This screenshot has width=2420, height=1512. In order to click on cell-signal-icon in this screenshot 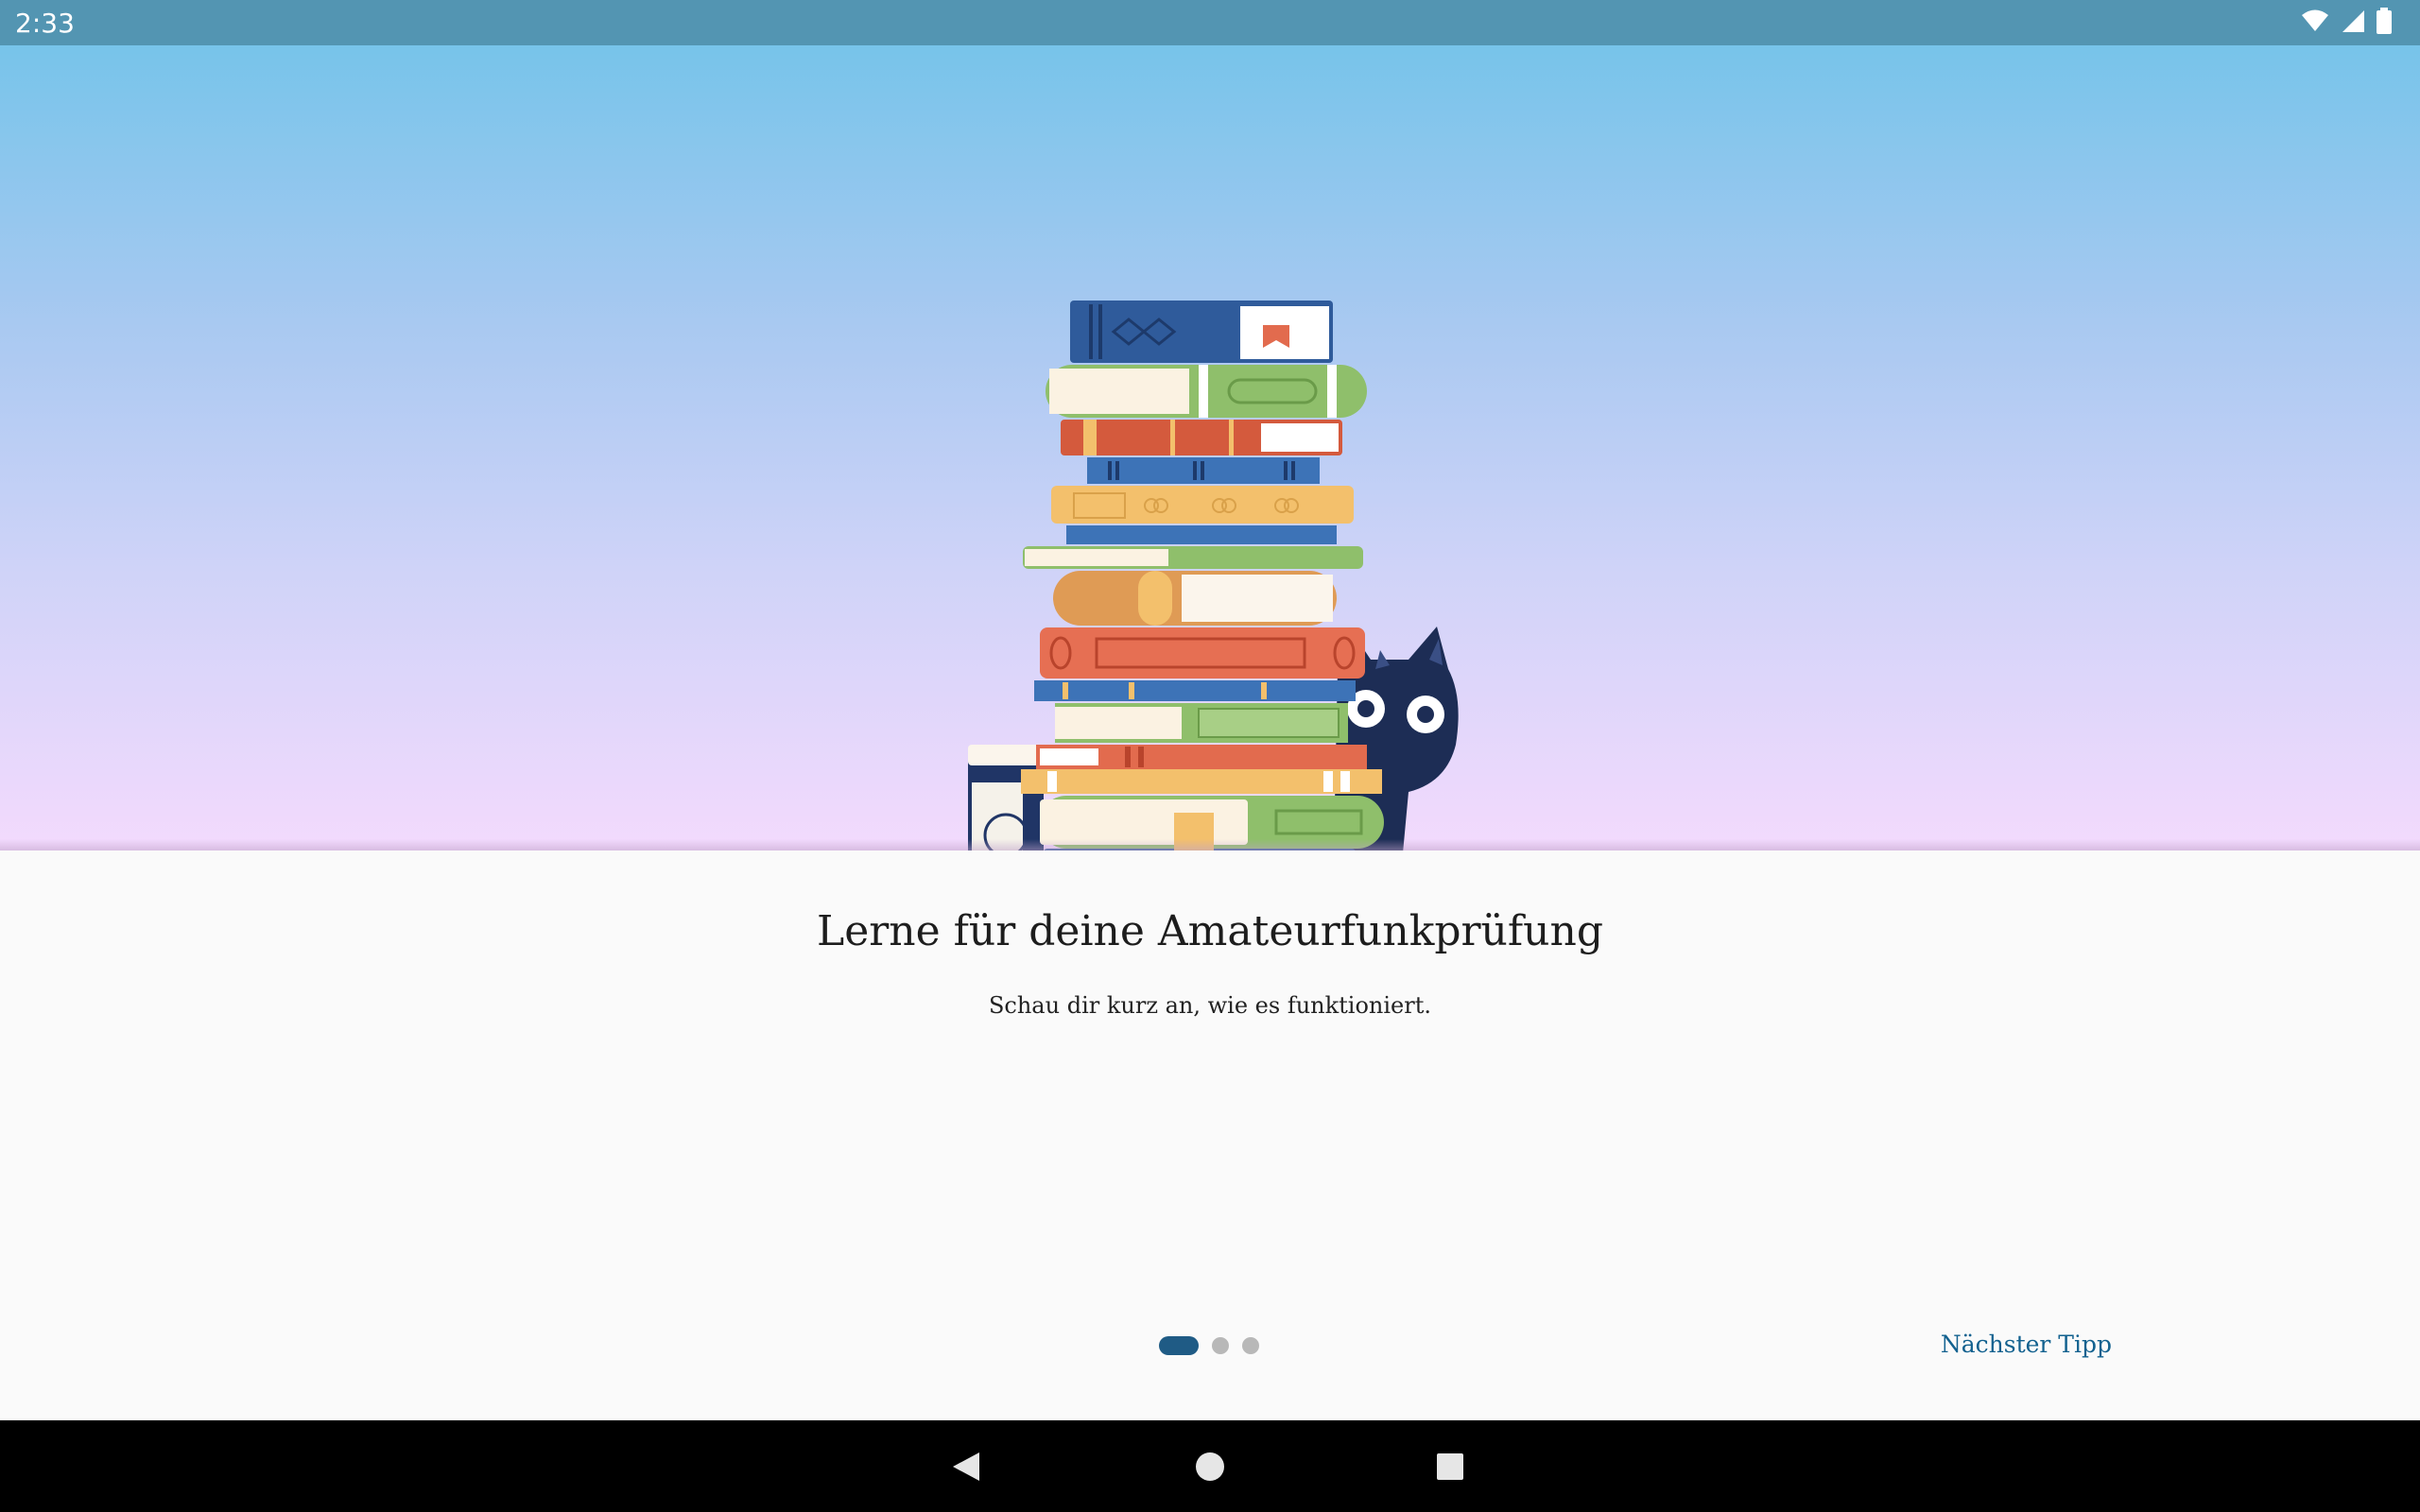, I will do `click(2353, 23)`.